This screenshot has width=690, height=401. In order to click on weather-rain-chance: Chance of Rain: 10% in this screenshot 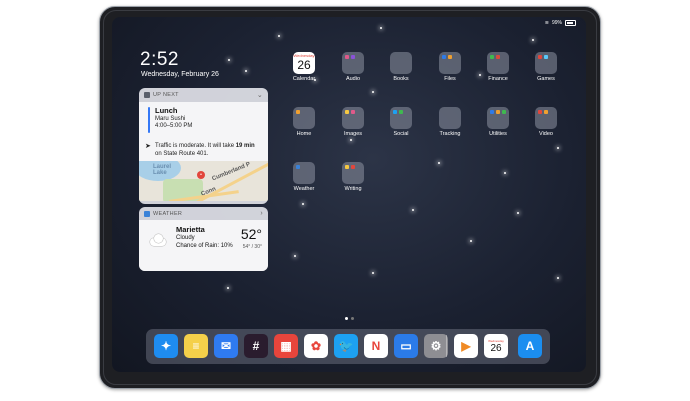, I will do `click(204, 246)`.